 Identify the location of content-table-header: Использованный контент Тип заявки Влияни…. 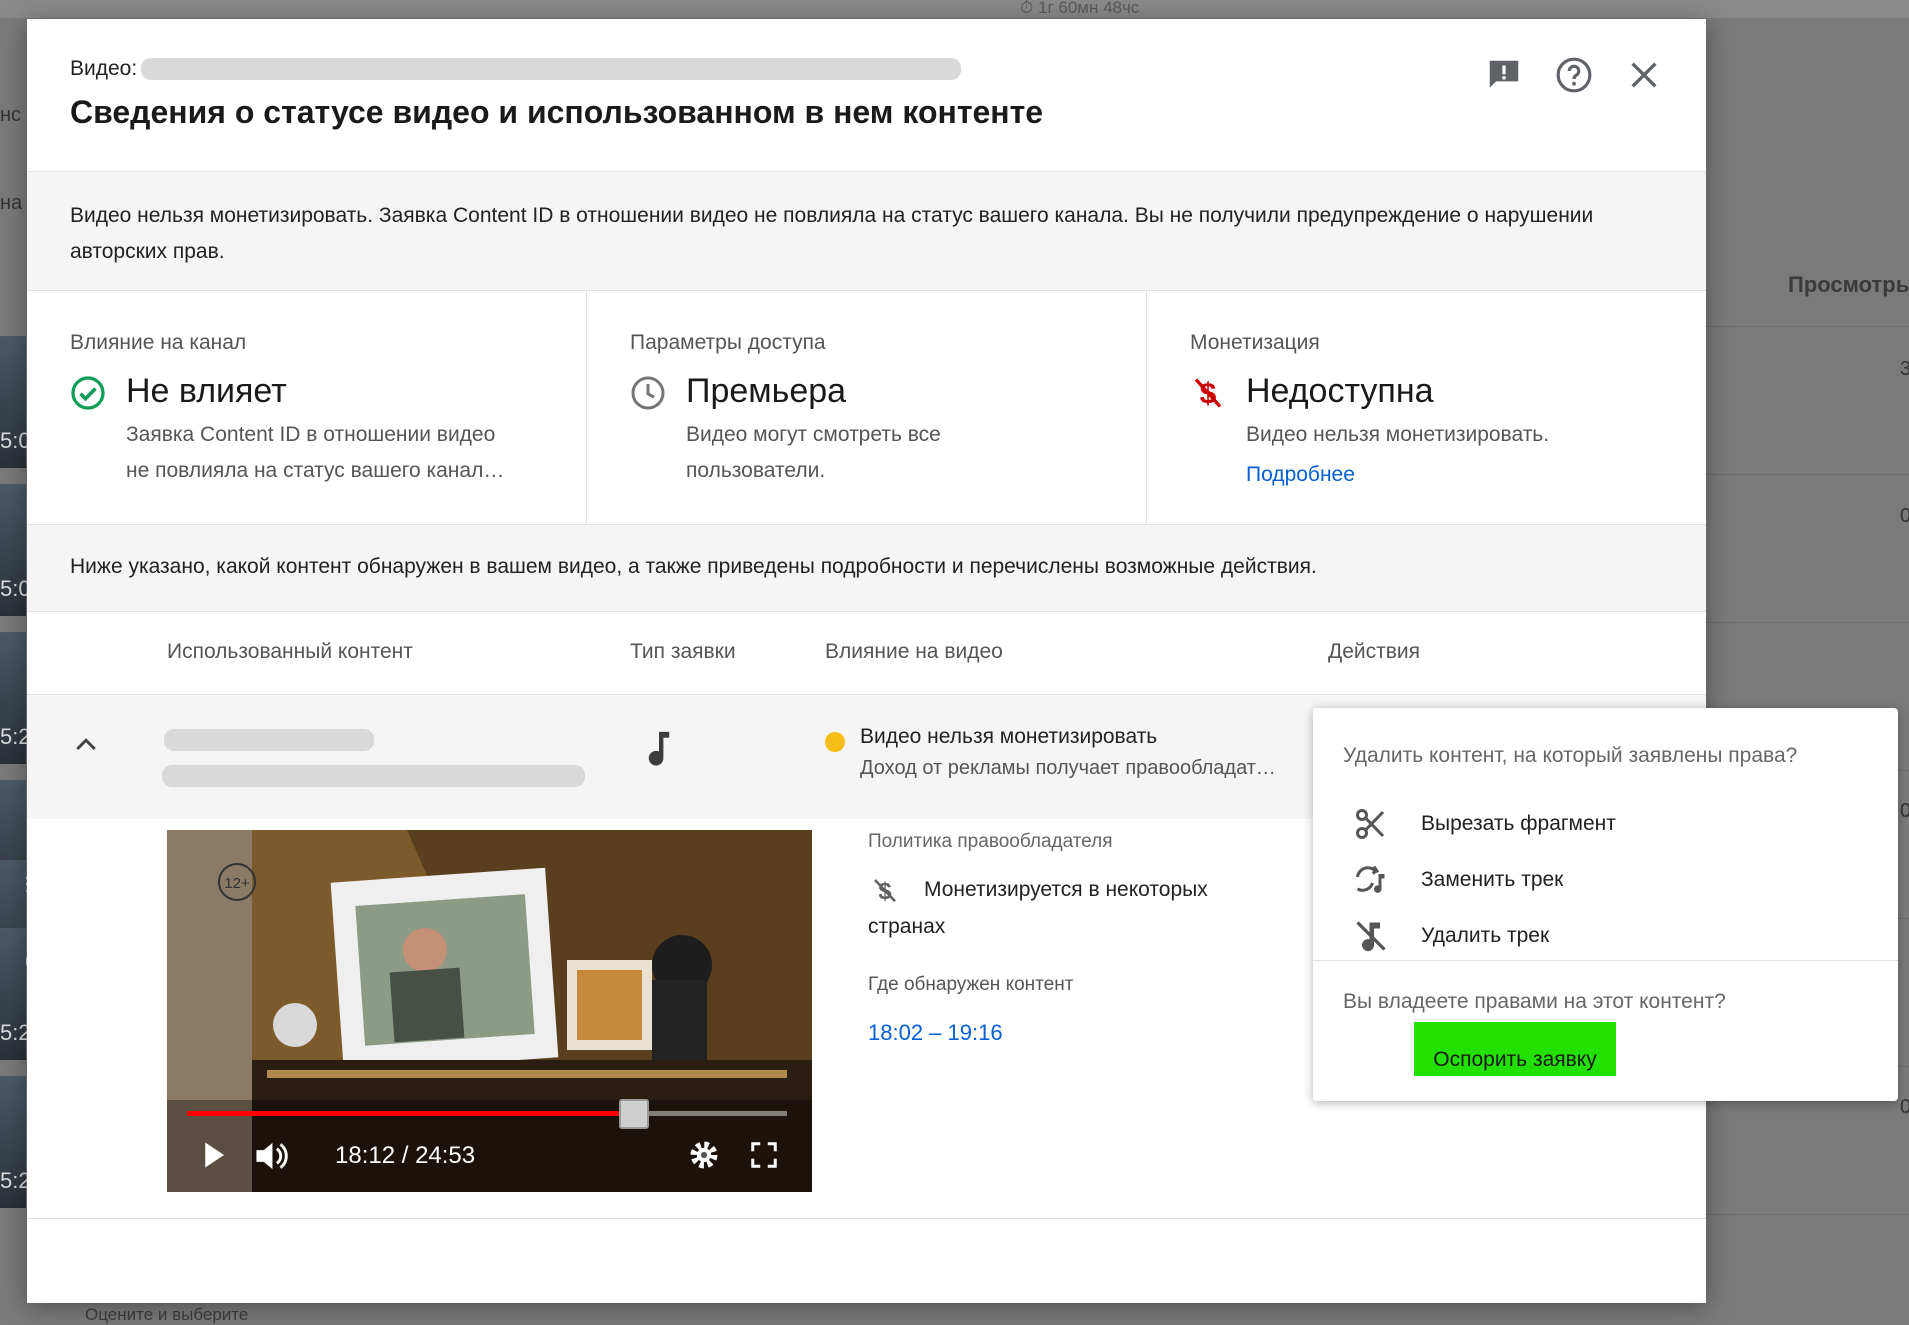
(866, 653).